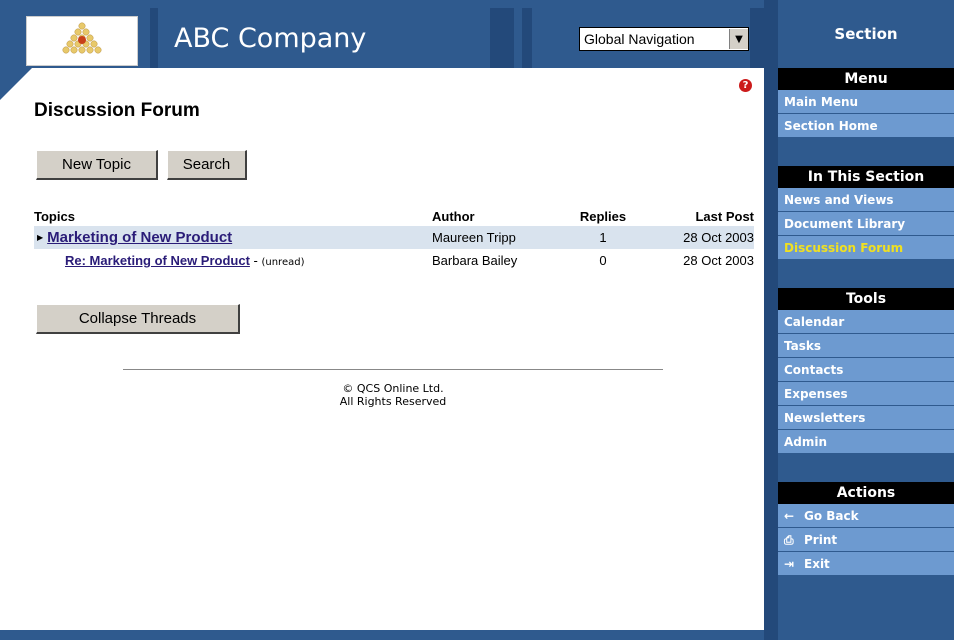 The height and width of the screenshot is (640, 954). I want to click on chevron-down-icon: ▼, so click(738, 39).